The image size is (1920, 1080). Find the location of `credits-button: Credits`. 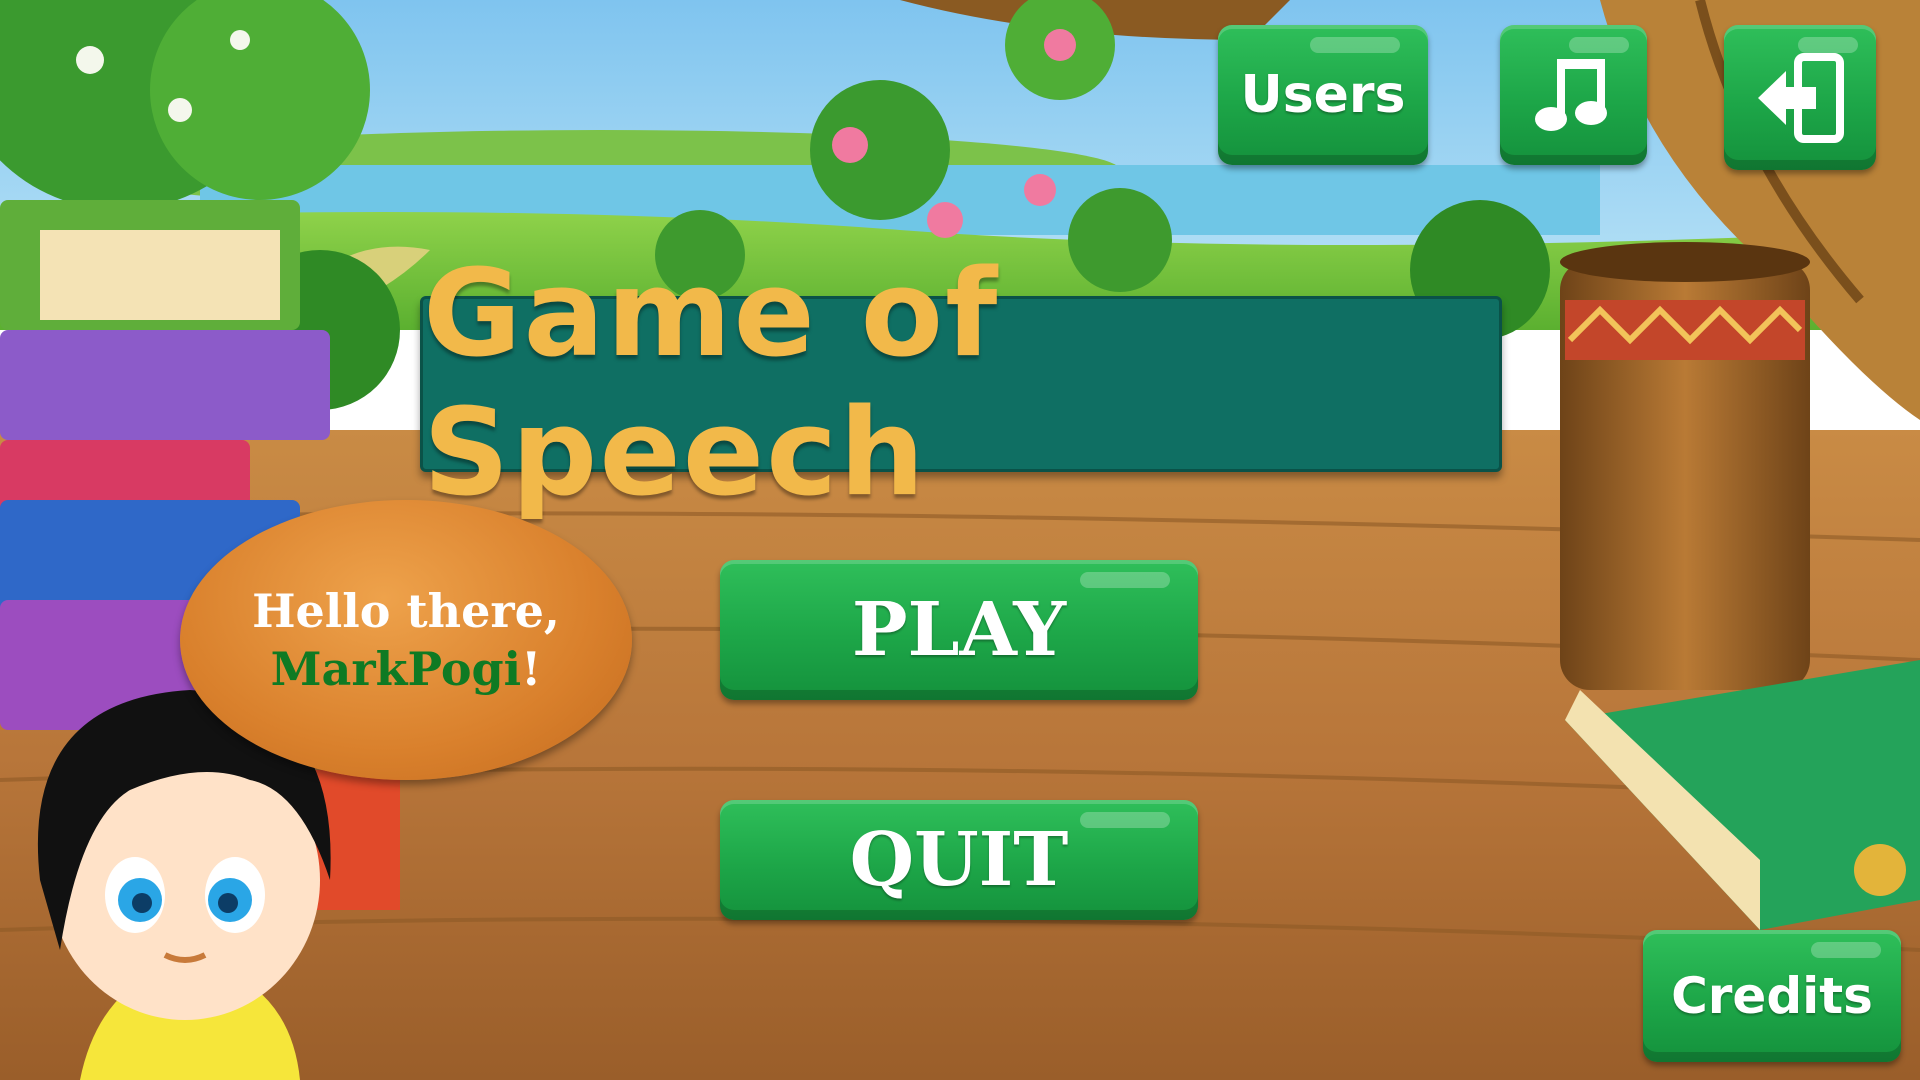

credits-button: Credits is located at coordinates (1772, 996).